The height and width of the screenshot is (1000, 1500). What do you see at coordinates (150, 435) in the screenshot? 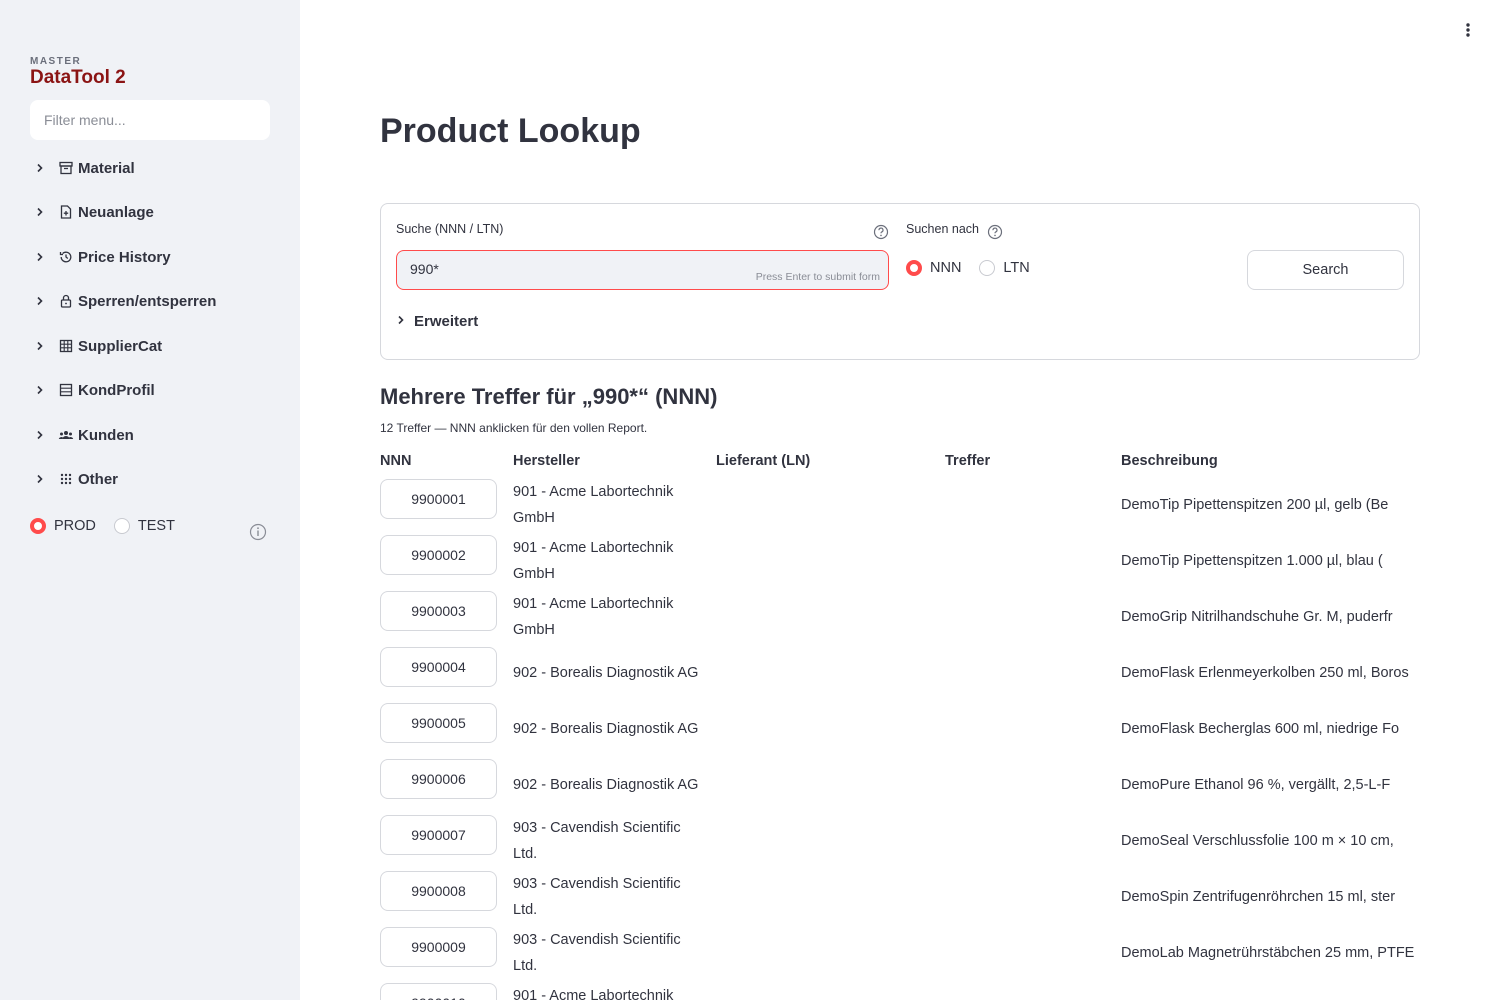
I see `sidebar-item-kunden: Kunden` at bounding box center [150, 435].